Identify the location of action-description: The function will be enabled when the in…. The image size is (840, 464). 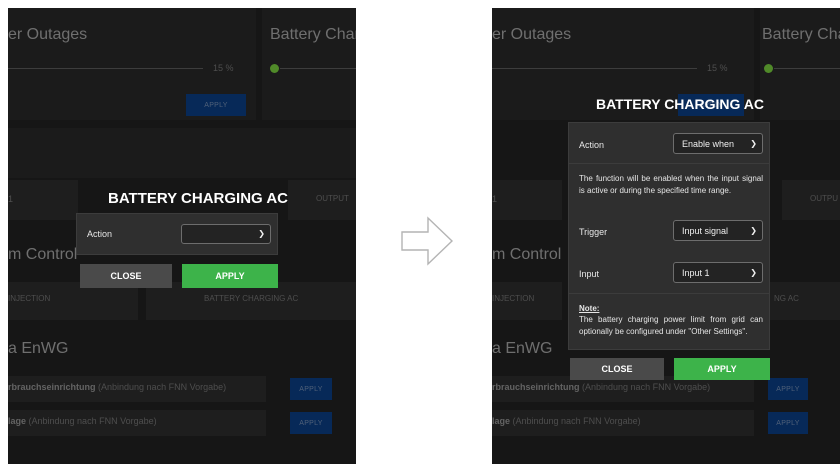
(671, 184).